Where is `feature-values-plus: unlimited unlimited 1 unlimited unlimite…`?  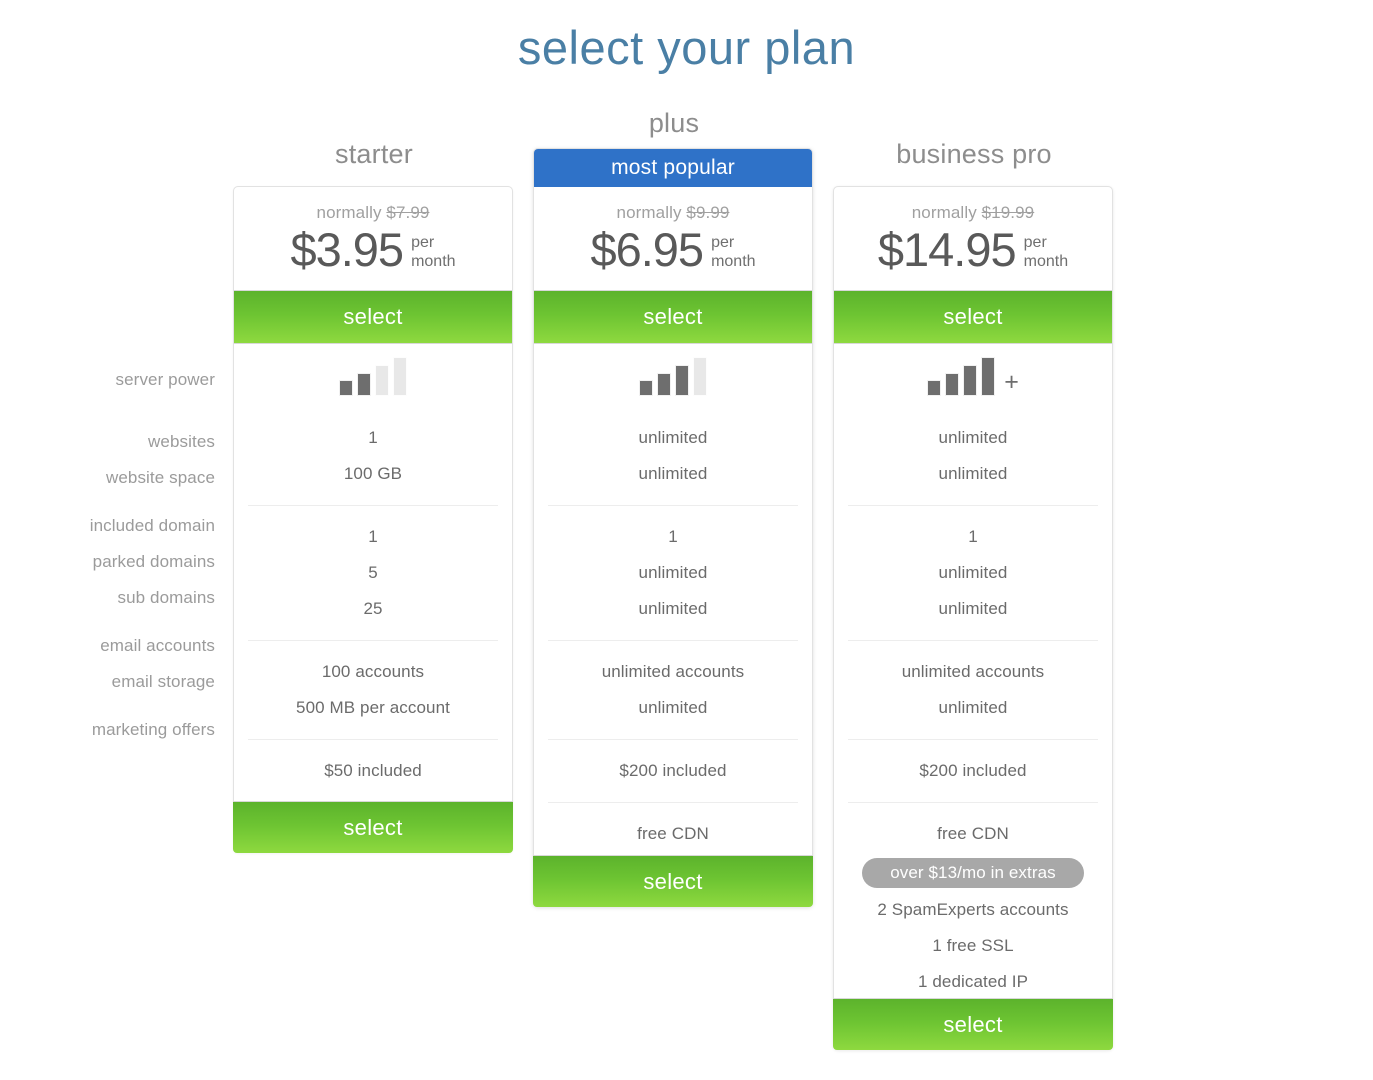 feature-values-plus: unlimited unlimited 1 unlimited unlimite… is located at coordinates (673, 660).